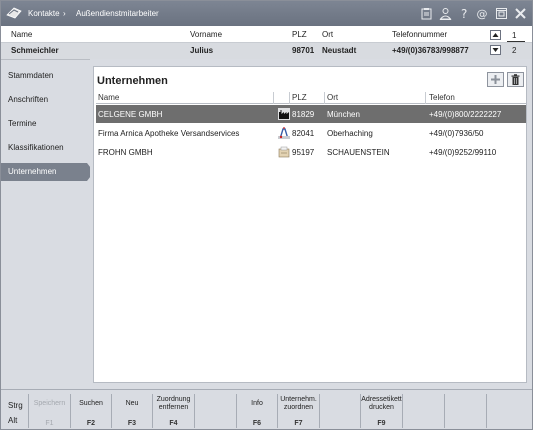  I want to click on scroll-up-button, so click(495, 35).